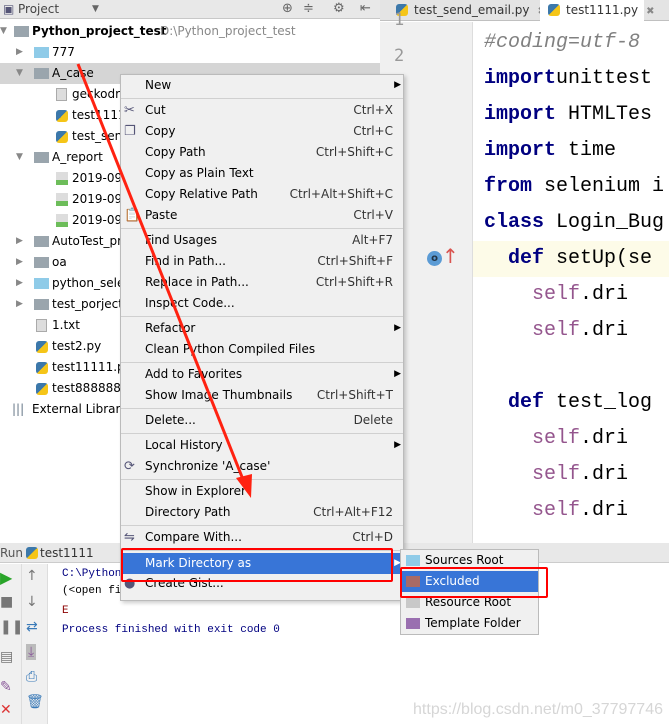  Describe the element at coordinates (161, 273) in the screenshot. I see `arrow-shaft` at that location.